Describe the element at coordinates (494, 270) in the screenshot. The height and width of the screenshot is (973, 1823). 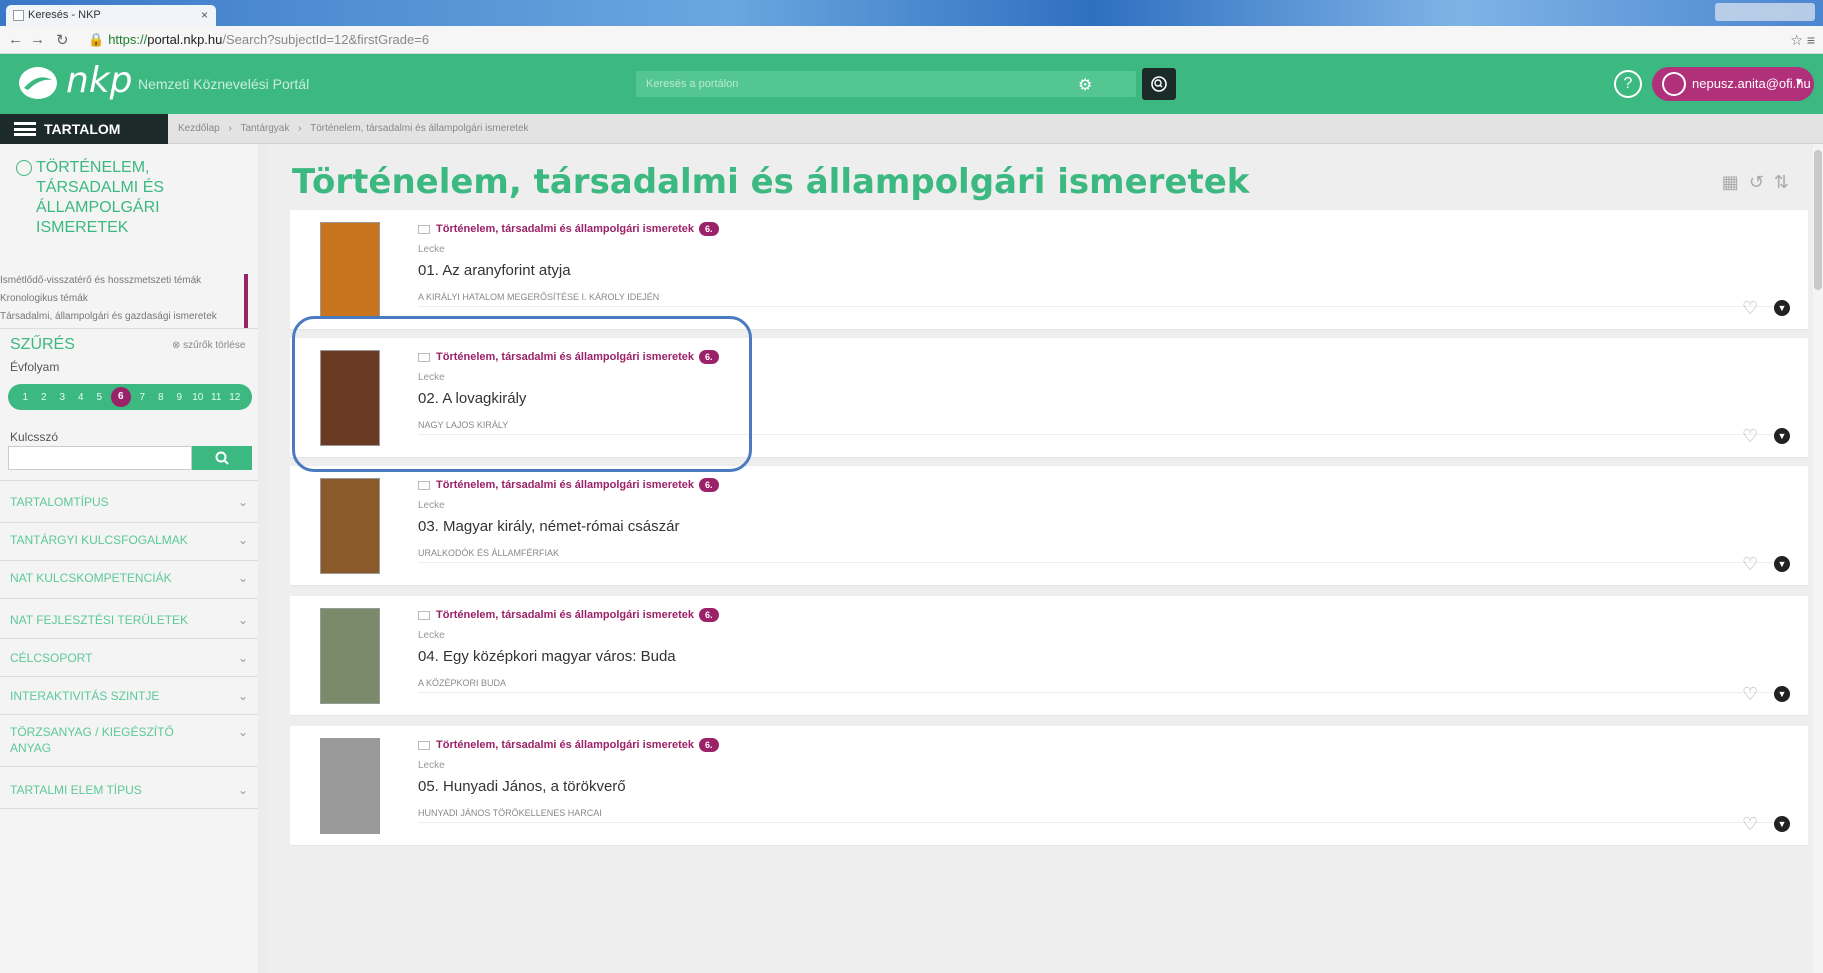
I see `card-title: 01. Az aranyforint atyja` at that location.